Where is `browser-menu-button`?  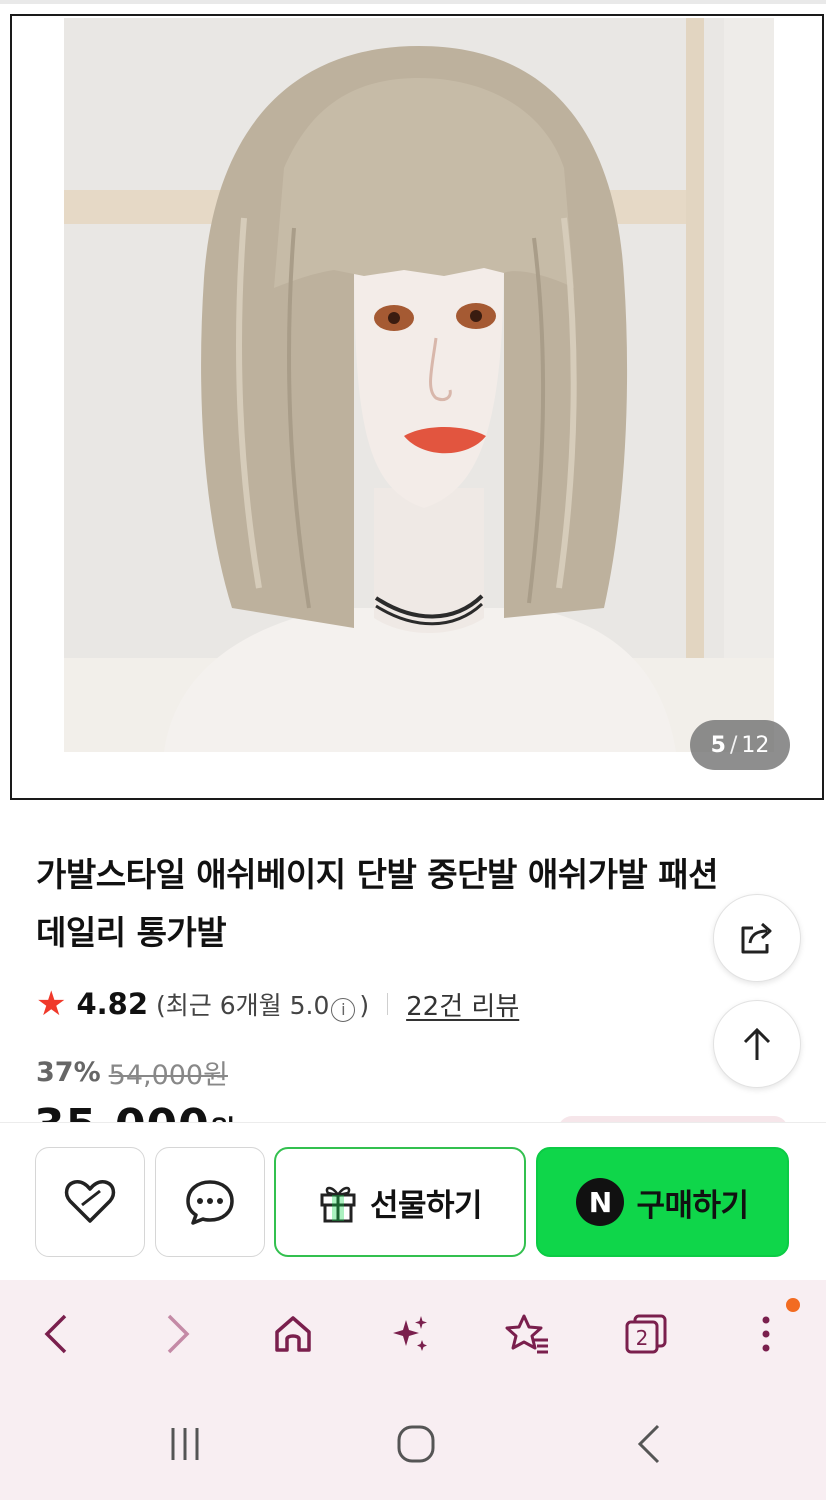 browser-menu-button is located at coordinates (766, 1334).